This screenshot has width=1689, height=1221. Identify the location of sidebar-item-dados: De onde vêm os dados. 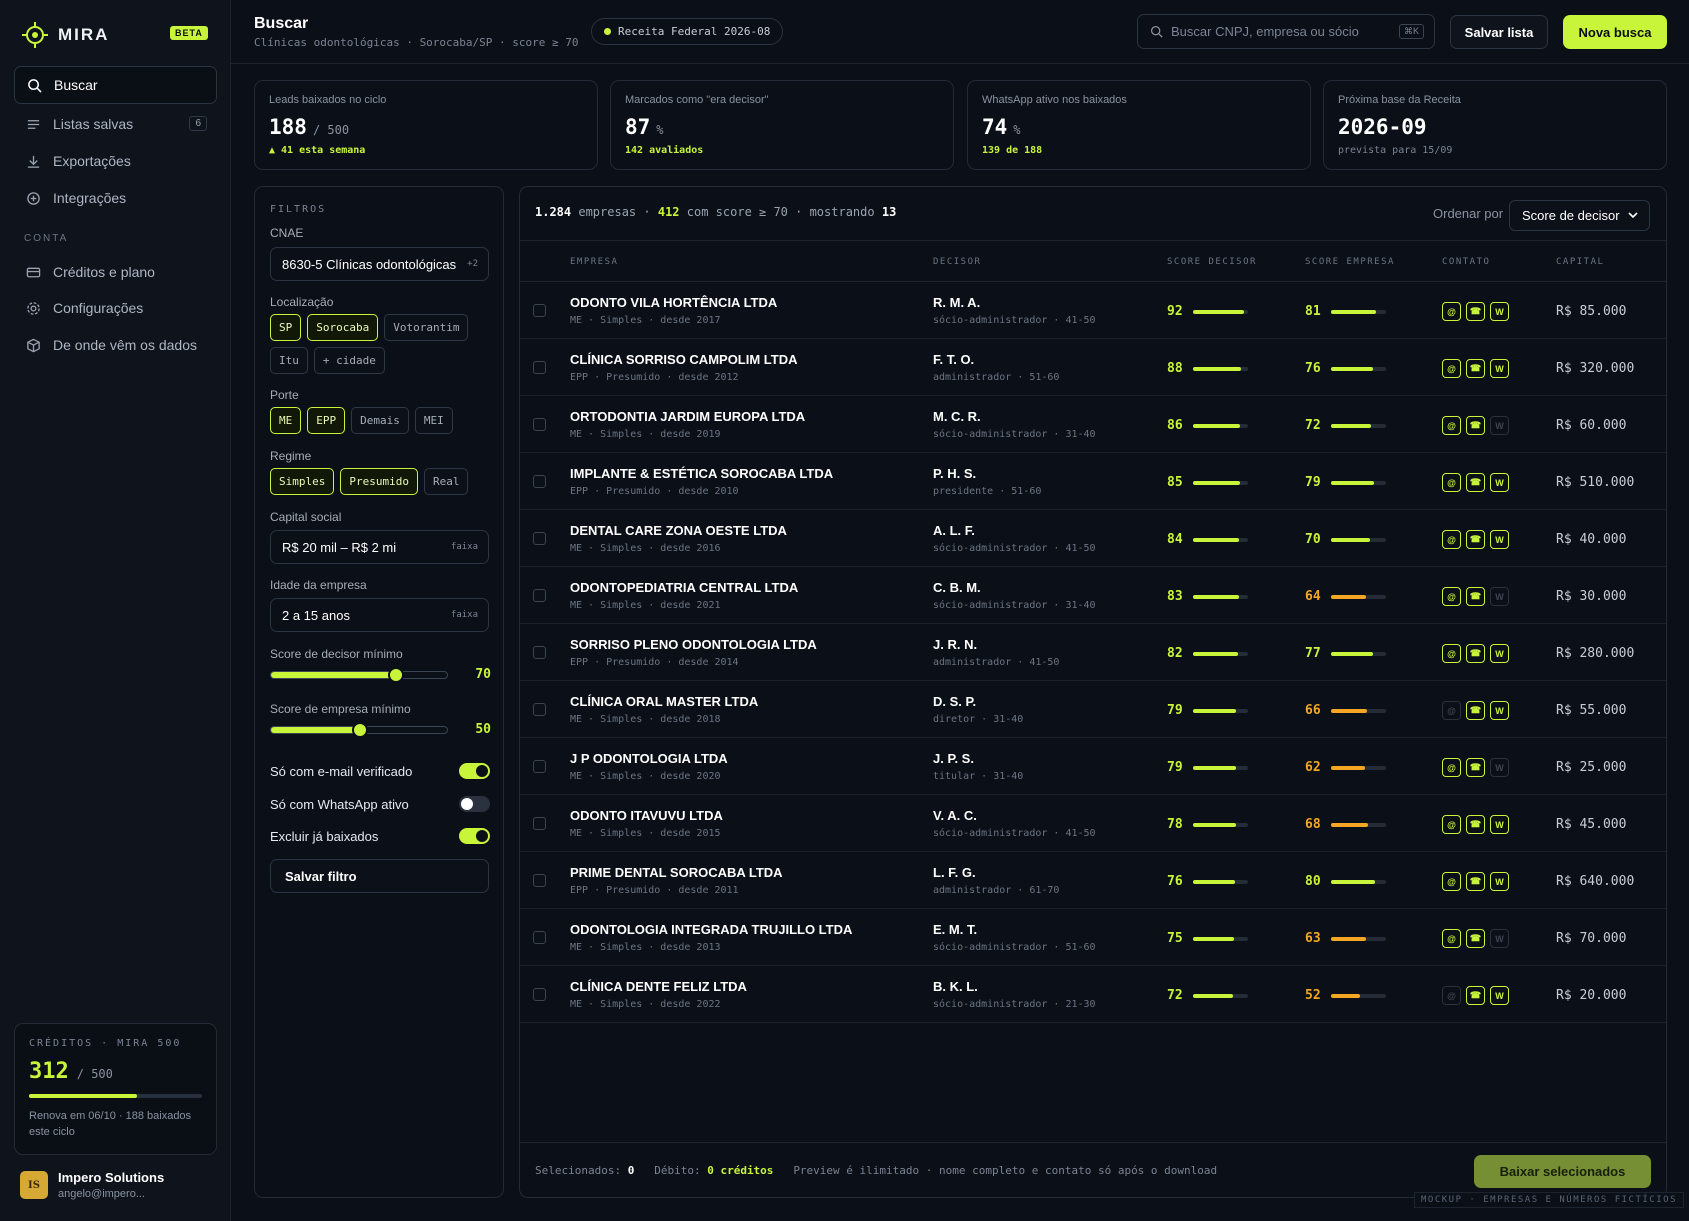
(115, 345).